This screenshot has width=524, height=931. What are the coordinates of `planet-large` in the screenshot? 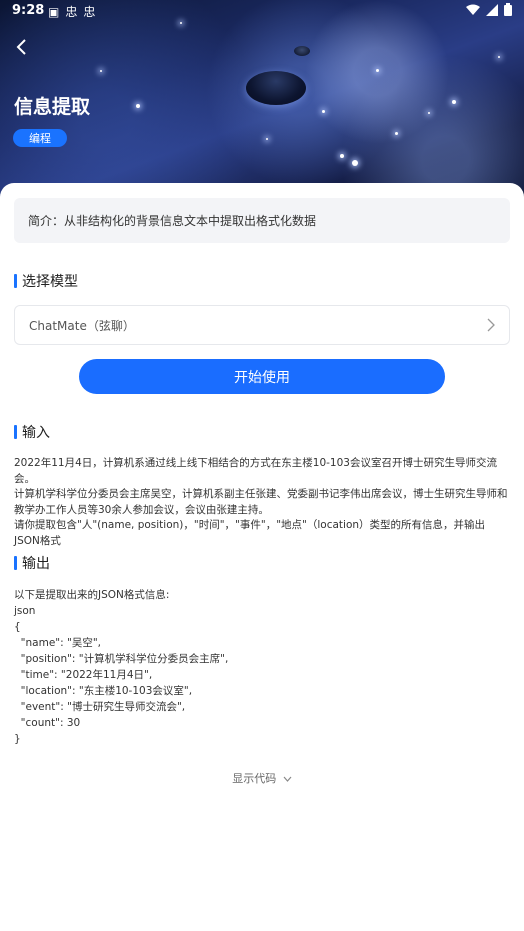 It's located at (276, 88).